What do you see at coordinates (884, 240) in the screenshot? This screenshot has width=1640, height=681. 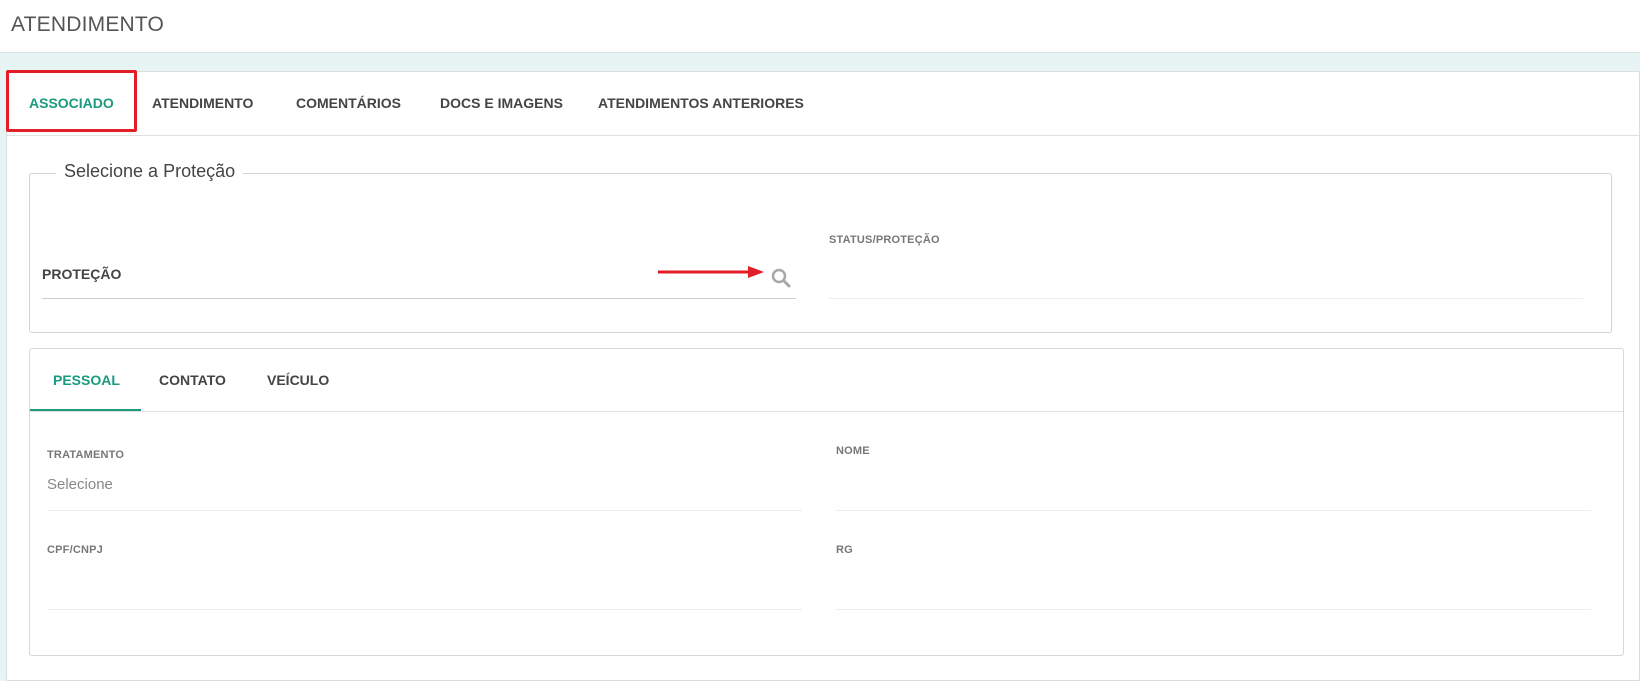 I see `status-protecao-label: STATUS/PROTEÇÃO` at bounding box center [884, 240].